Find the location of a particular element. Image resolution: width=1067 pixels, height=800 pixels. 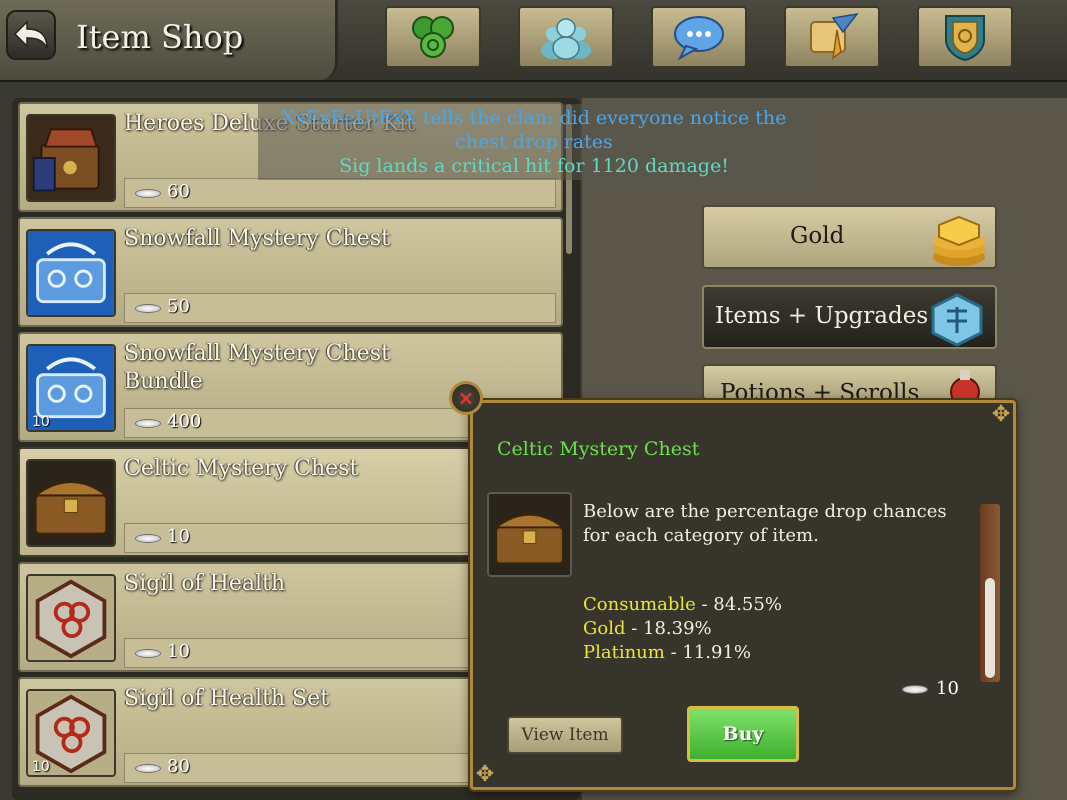

buy-button: Buy is located at coordinates (743, 734).